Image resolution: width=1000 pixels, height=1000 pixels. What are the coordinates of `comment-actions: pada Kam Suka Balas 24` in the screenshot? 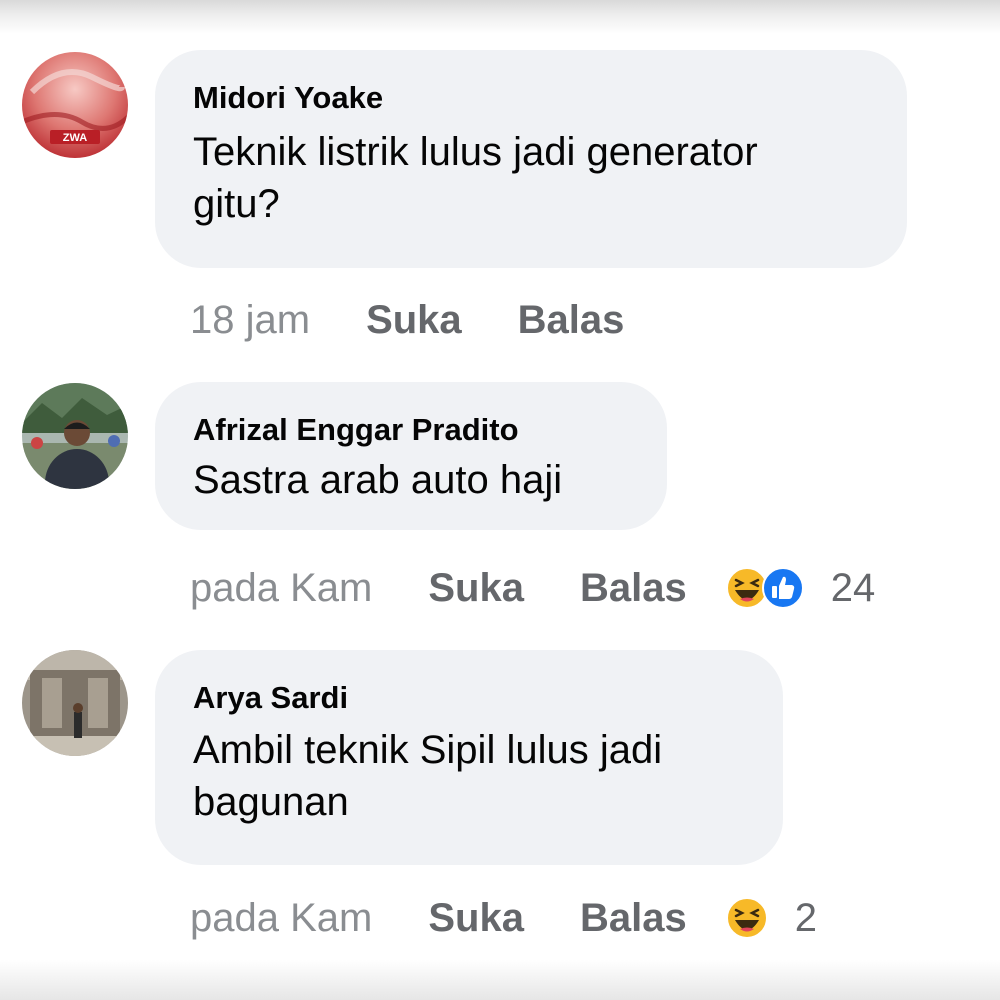 It's located at (532, 588).